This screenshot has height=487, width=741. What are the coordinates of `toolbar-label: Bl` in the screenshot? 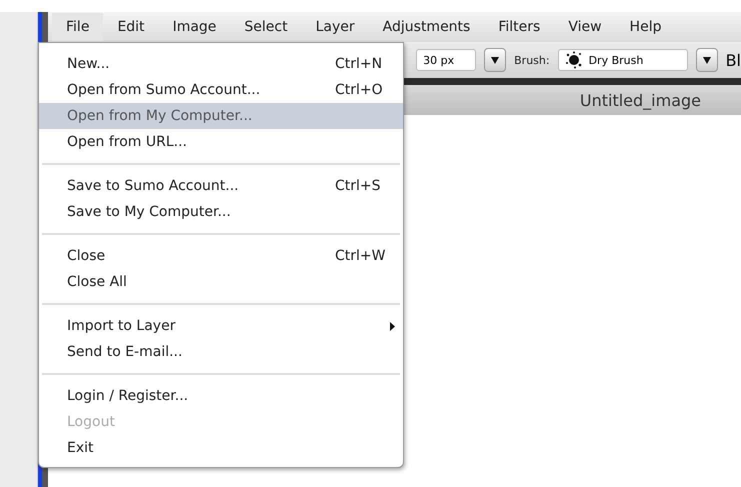 It's located at (733, 60).